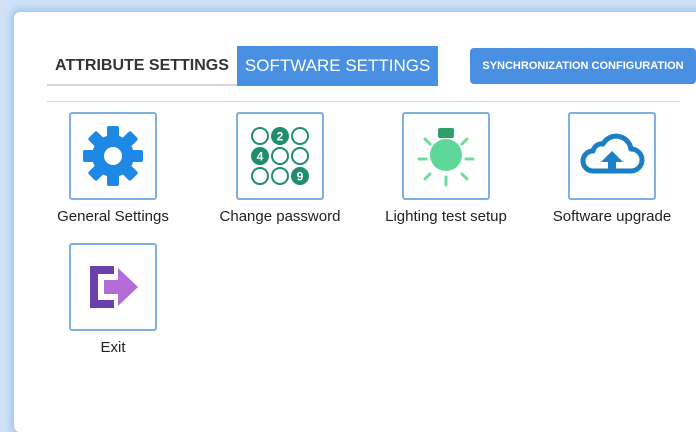  Describe the element at coordinates (280, 137) in the screenshot. I see `svg-text: 2` at that location.